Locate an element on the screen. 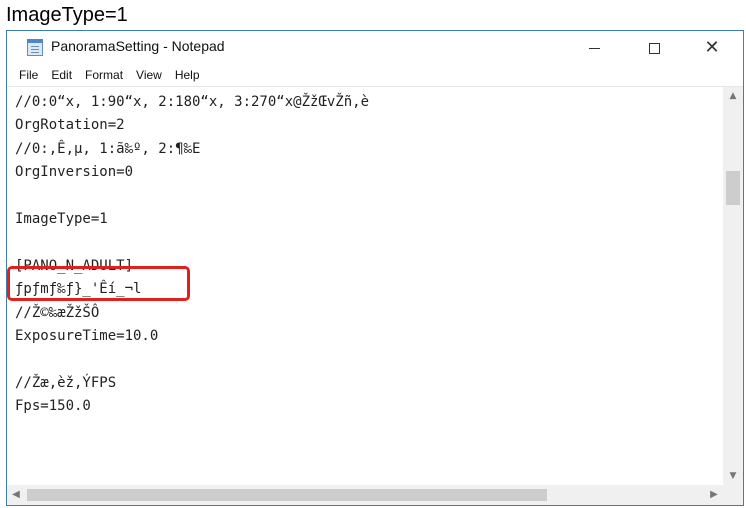 The image size is (746, 508). text-line: OrgRotation=2 is located at coordinates (70, 125).